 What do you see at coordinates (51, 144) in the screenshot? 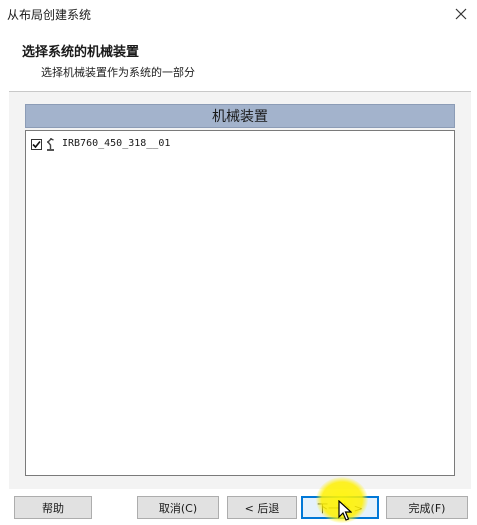
I see `robot-icon` at bounding box center [51, 144].